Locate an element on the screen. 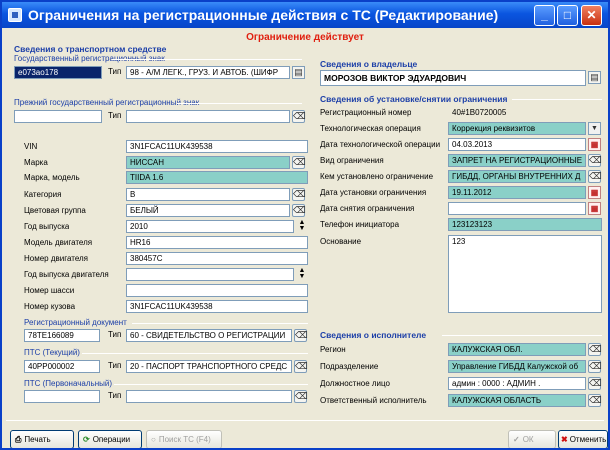 This screenshot has height=450, width=610. print-button: ⎙ Печать is located at coordinates (42, 439).